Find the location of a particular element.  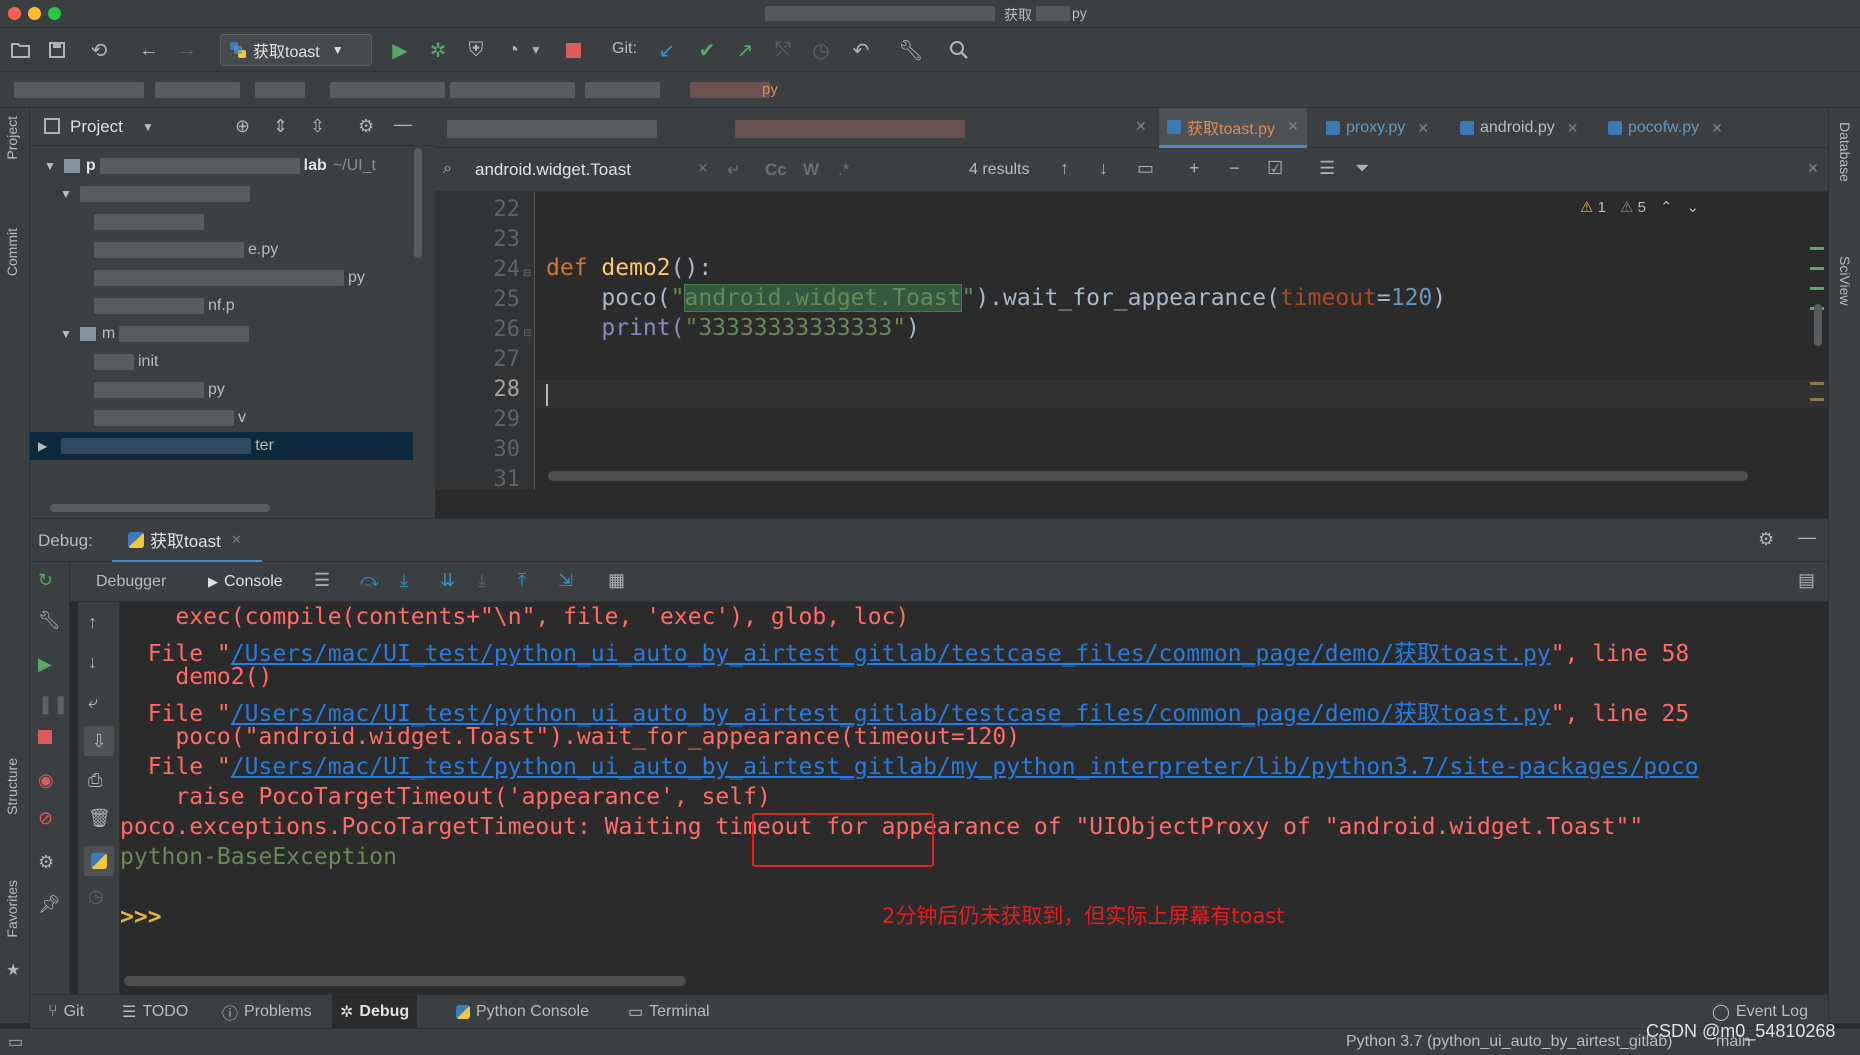

git-merge-icon: ⤲ is located at coordinates (783, 50).